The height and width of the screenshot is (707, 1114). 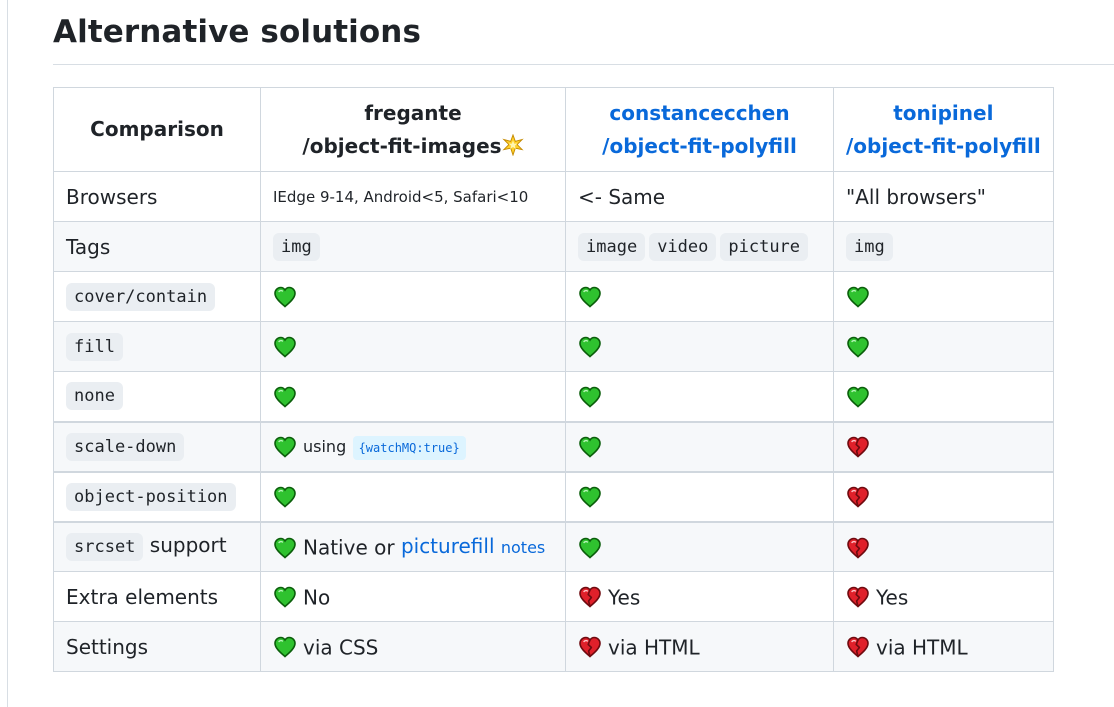 What do you see at coordinates (943, 396) in the screenshot?
I see `none-tonipinel` at bounding box center [943, 396].